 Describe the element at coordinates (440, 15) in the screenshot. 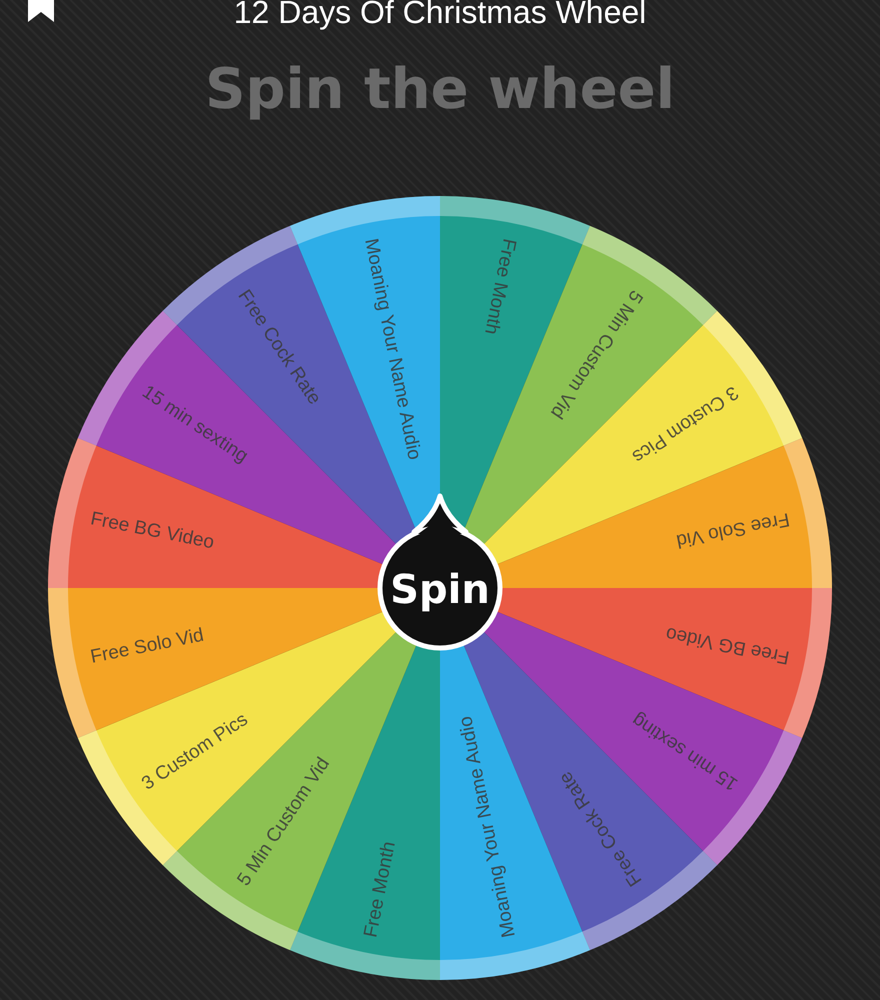

I see `page-title: 12 Days Of Christmas Wheel` at that location.